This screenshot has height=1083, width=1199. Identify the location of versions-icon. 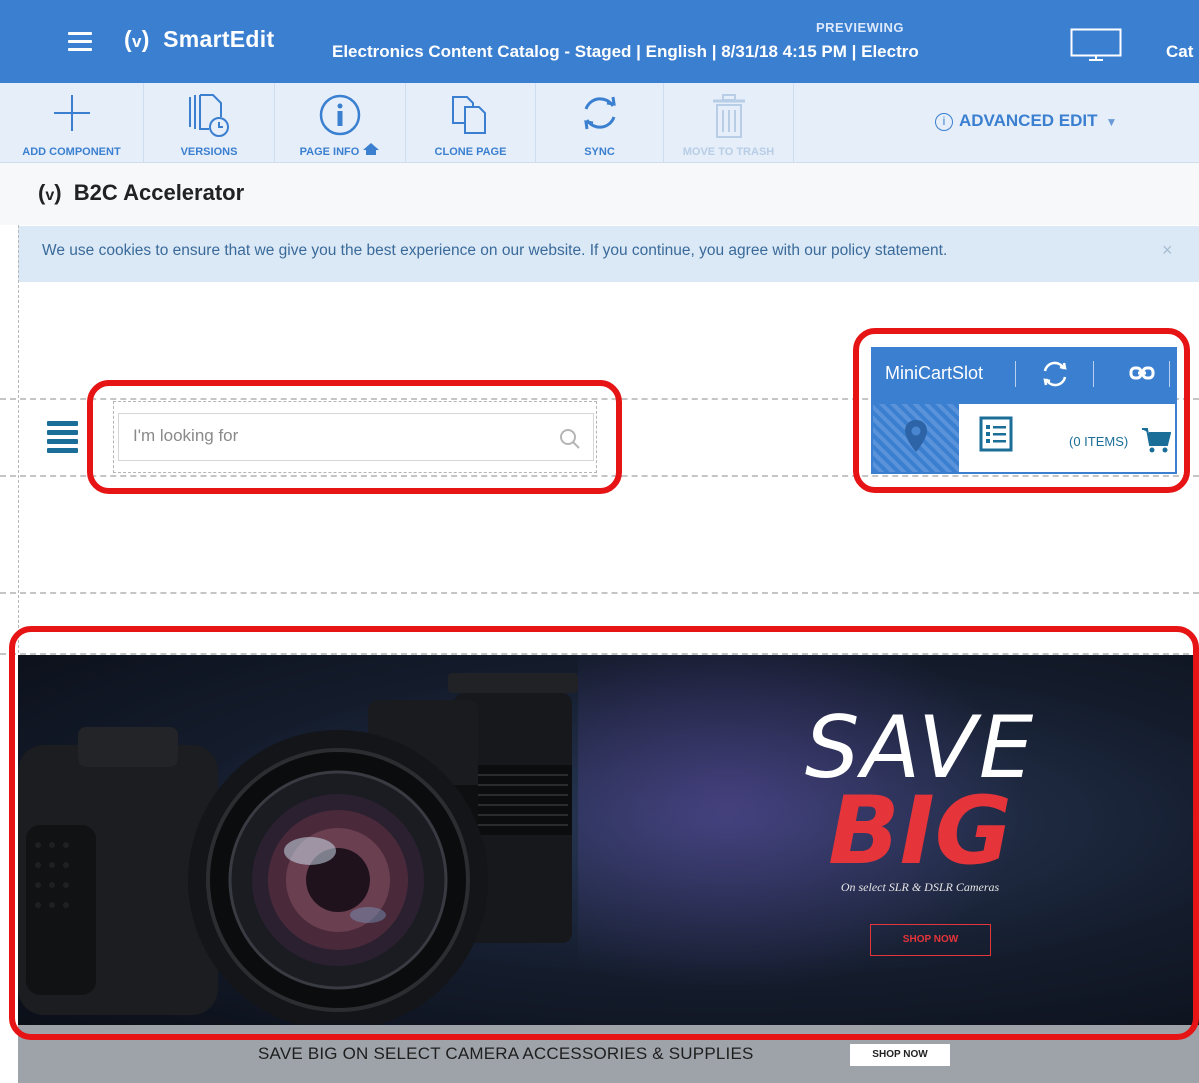
(209, 115).